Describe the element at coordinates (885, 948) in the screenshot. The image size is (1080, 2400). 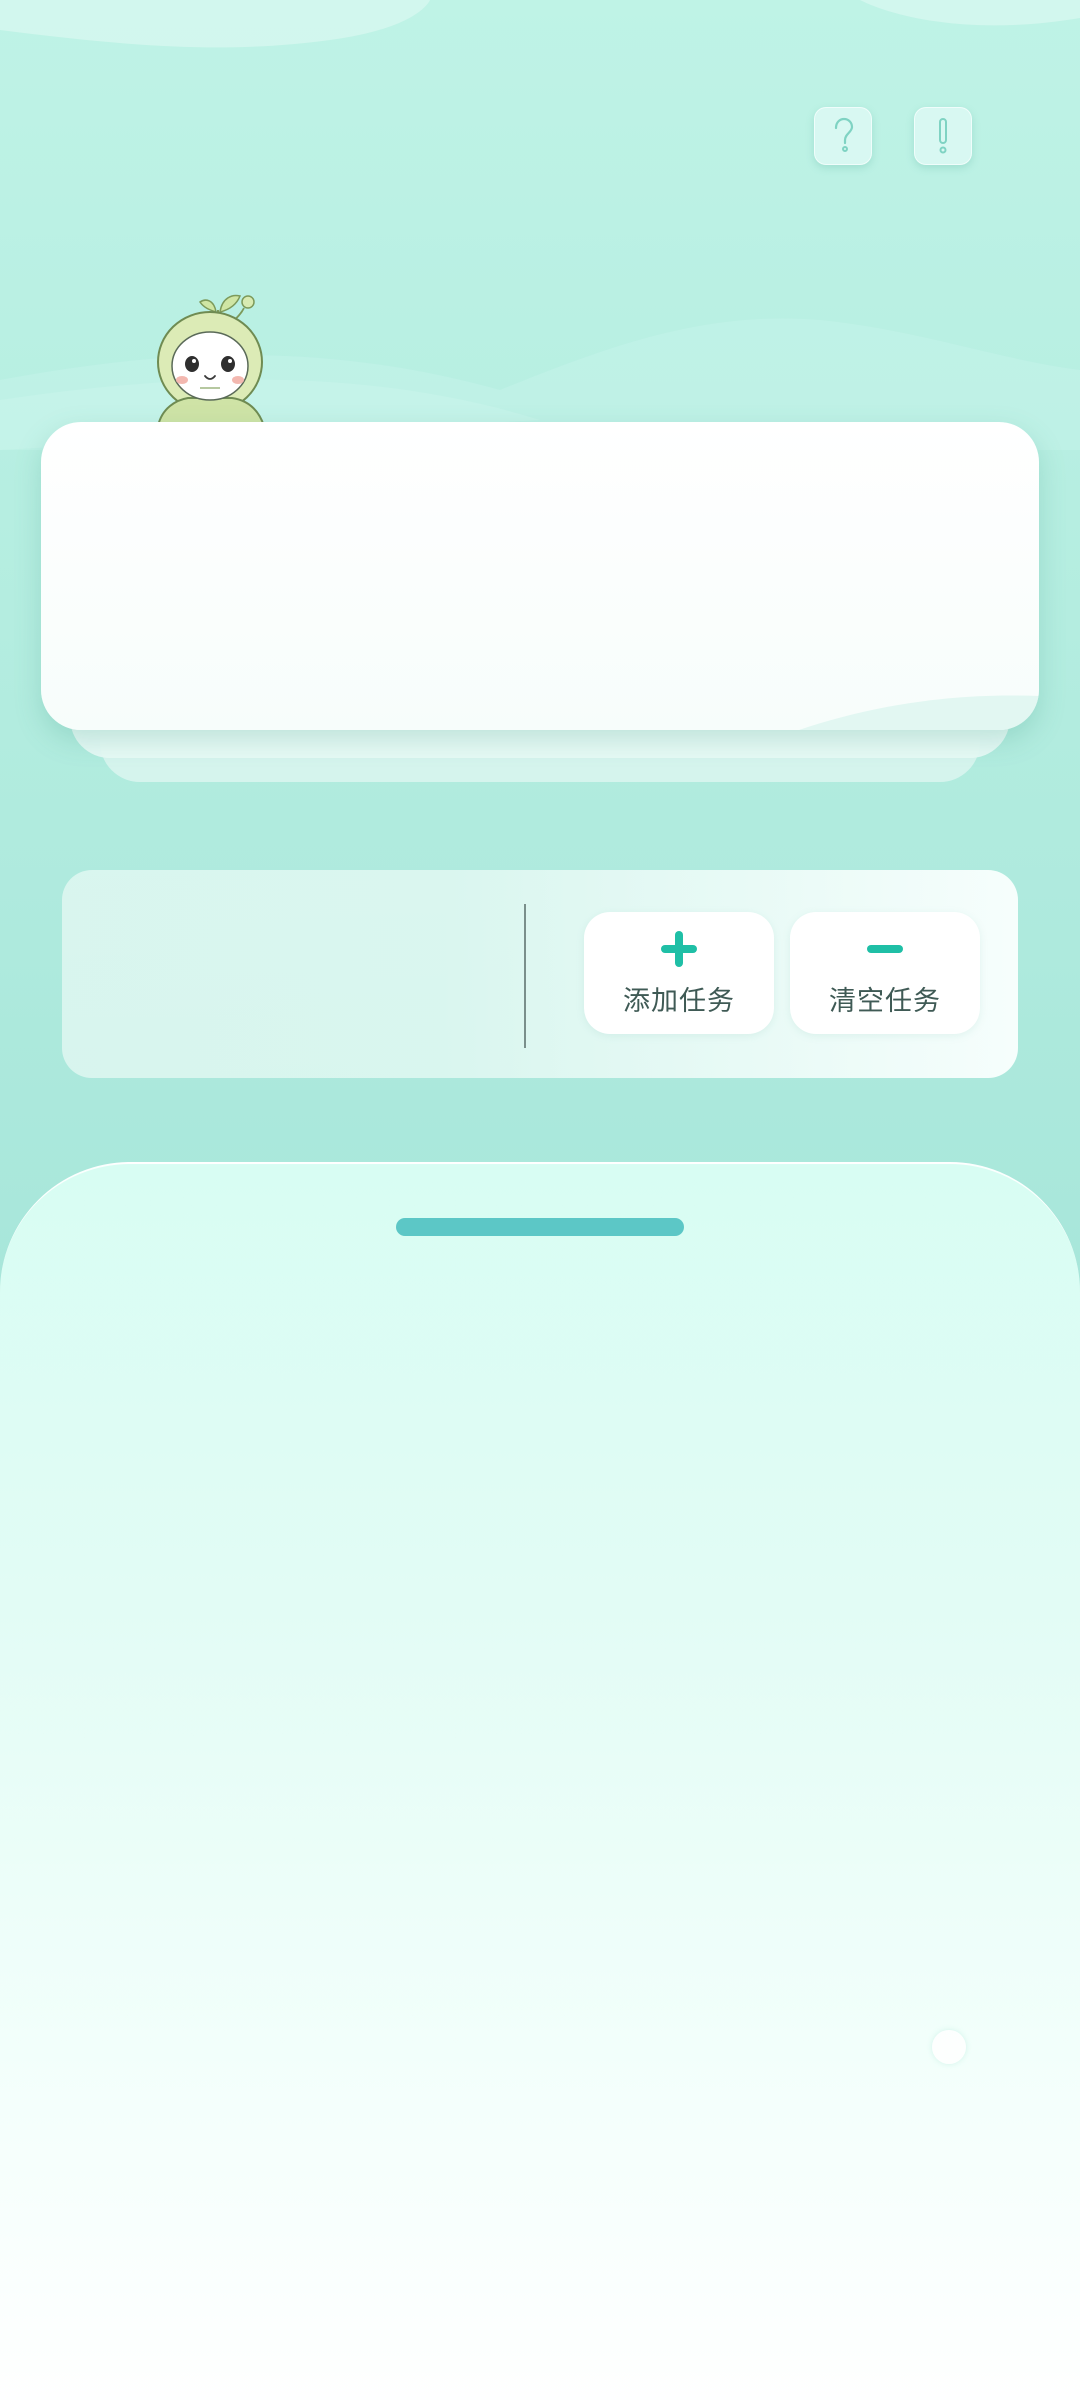
I see `minus-icon` at that location.